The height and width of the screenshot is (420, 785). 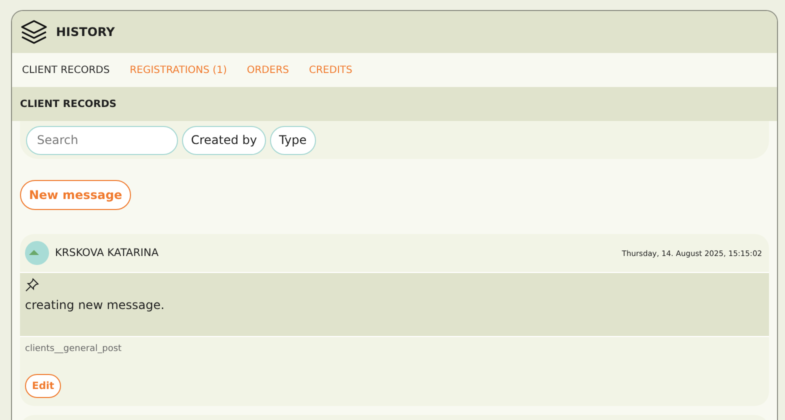 I want to click on filter-button: Created by, so click(x=224, y=140).